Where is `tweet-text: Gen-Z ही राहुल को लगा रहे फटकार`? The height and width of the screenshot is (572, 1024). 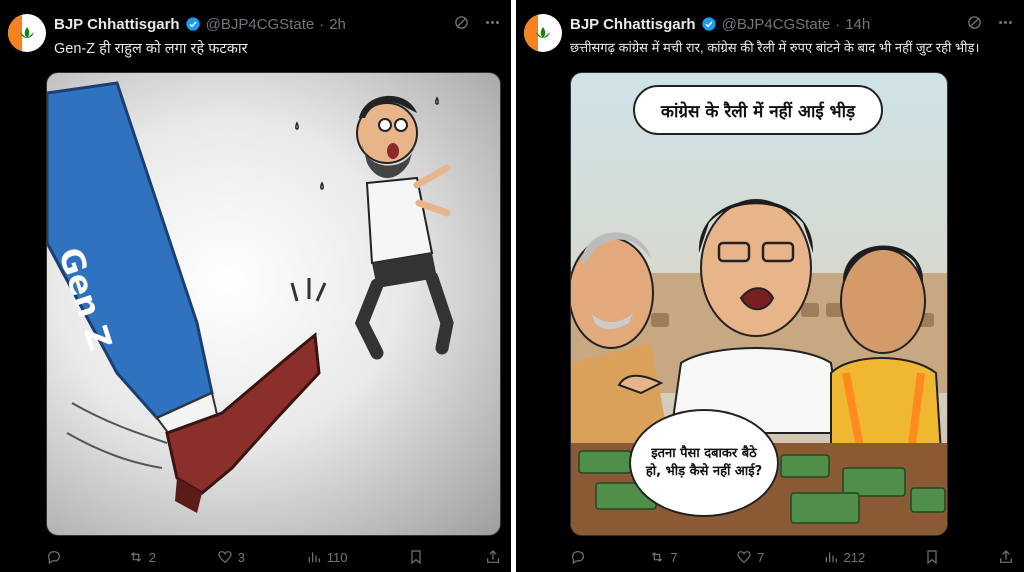
tweet-text: Gen-Z ही राहुल को लगा रहे फटकार is located at coordinates (151, 49).